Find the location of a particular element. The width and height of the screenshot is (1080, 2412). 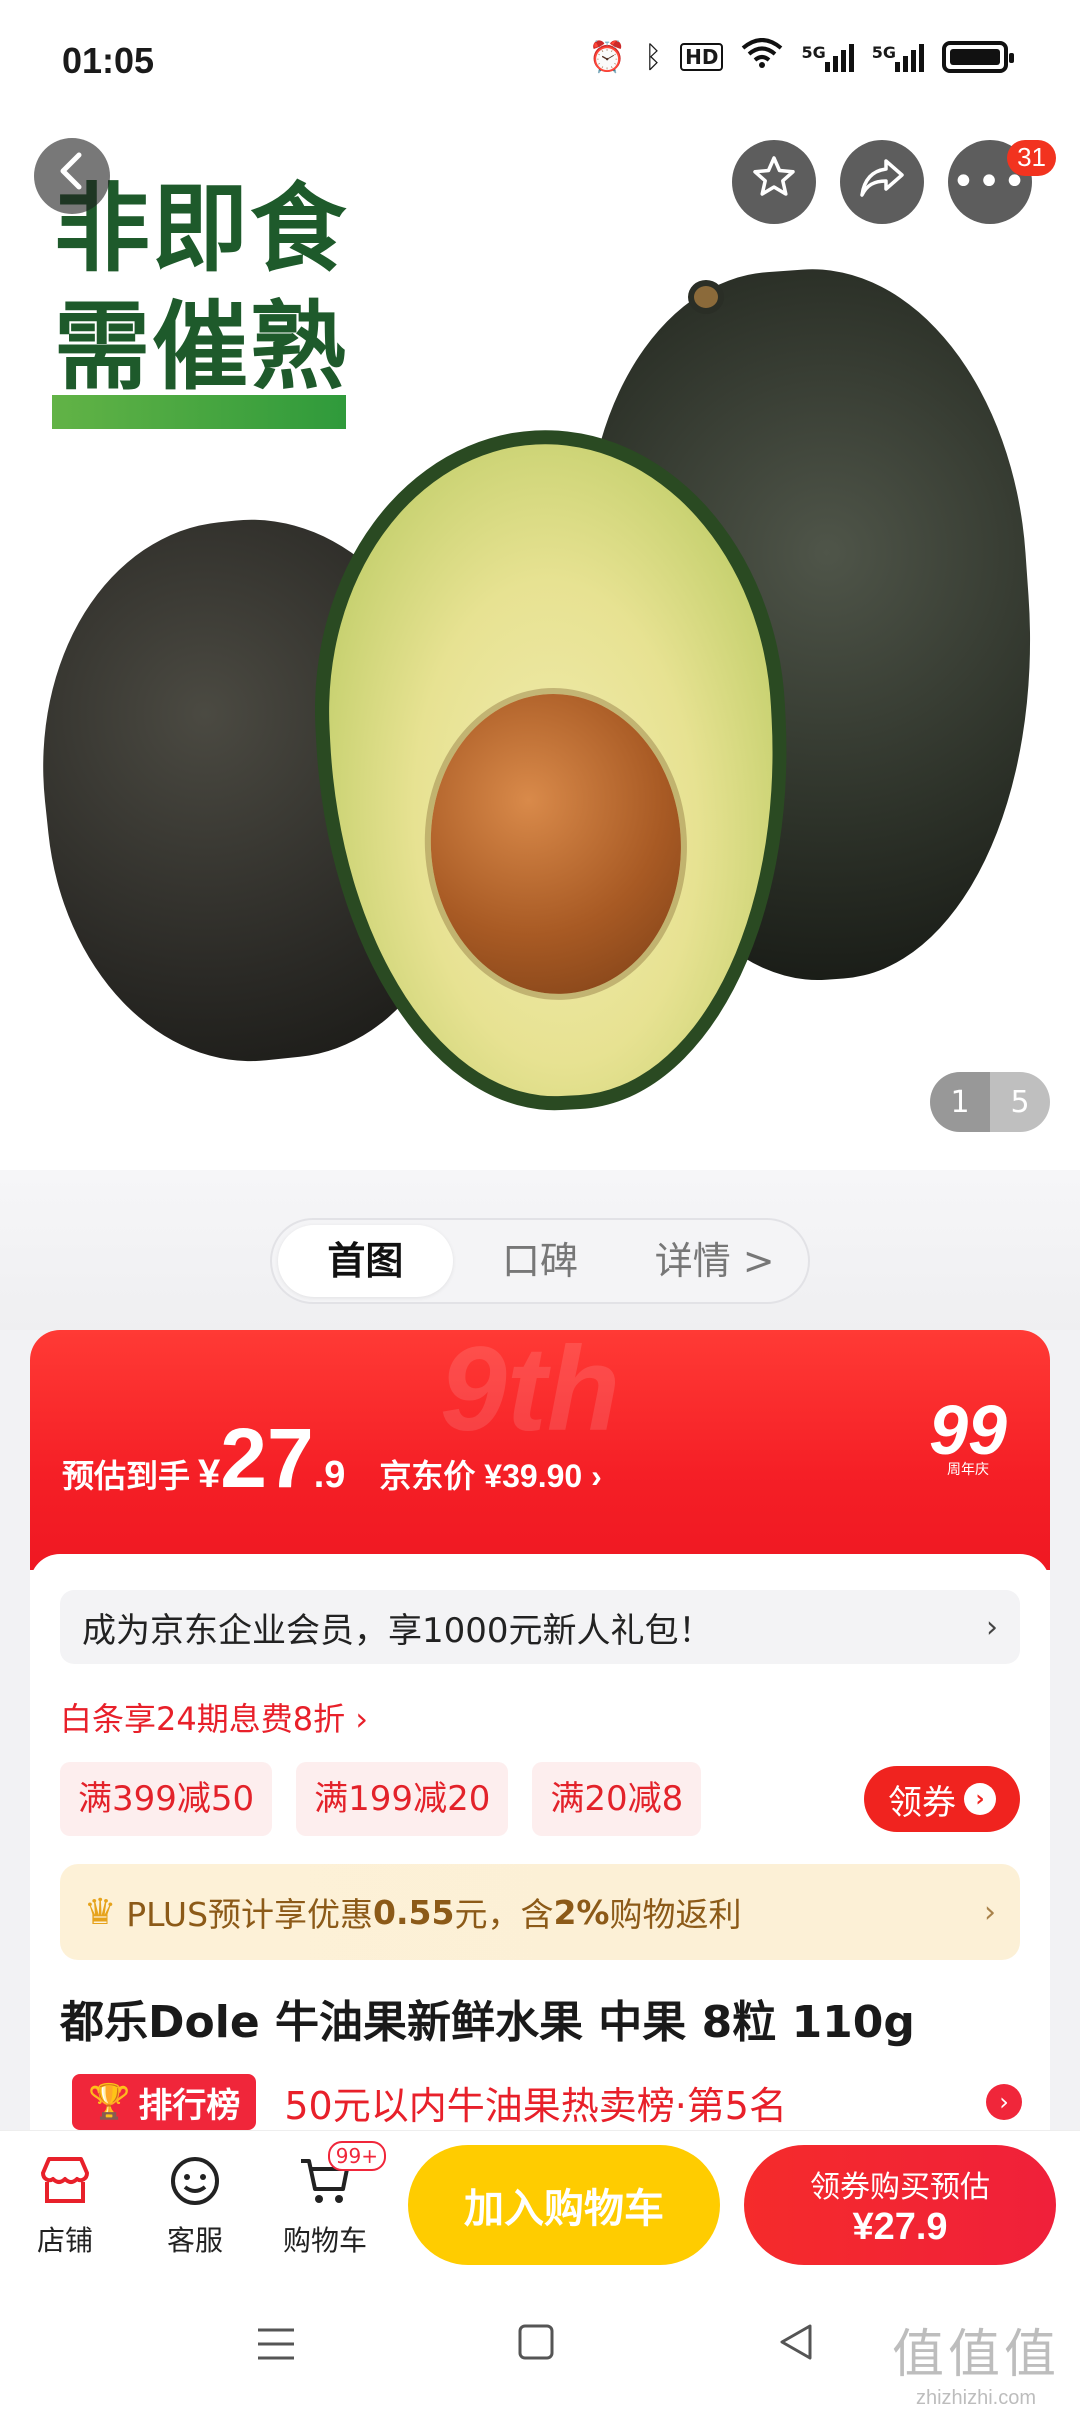

battery-icon is located at coordinates (978, 57).